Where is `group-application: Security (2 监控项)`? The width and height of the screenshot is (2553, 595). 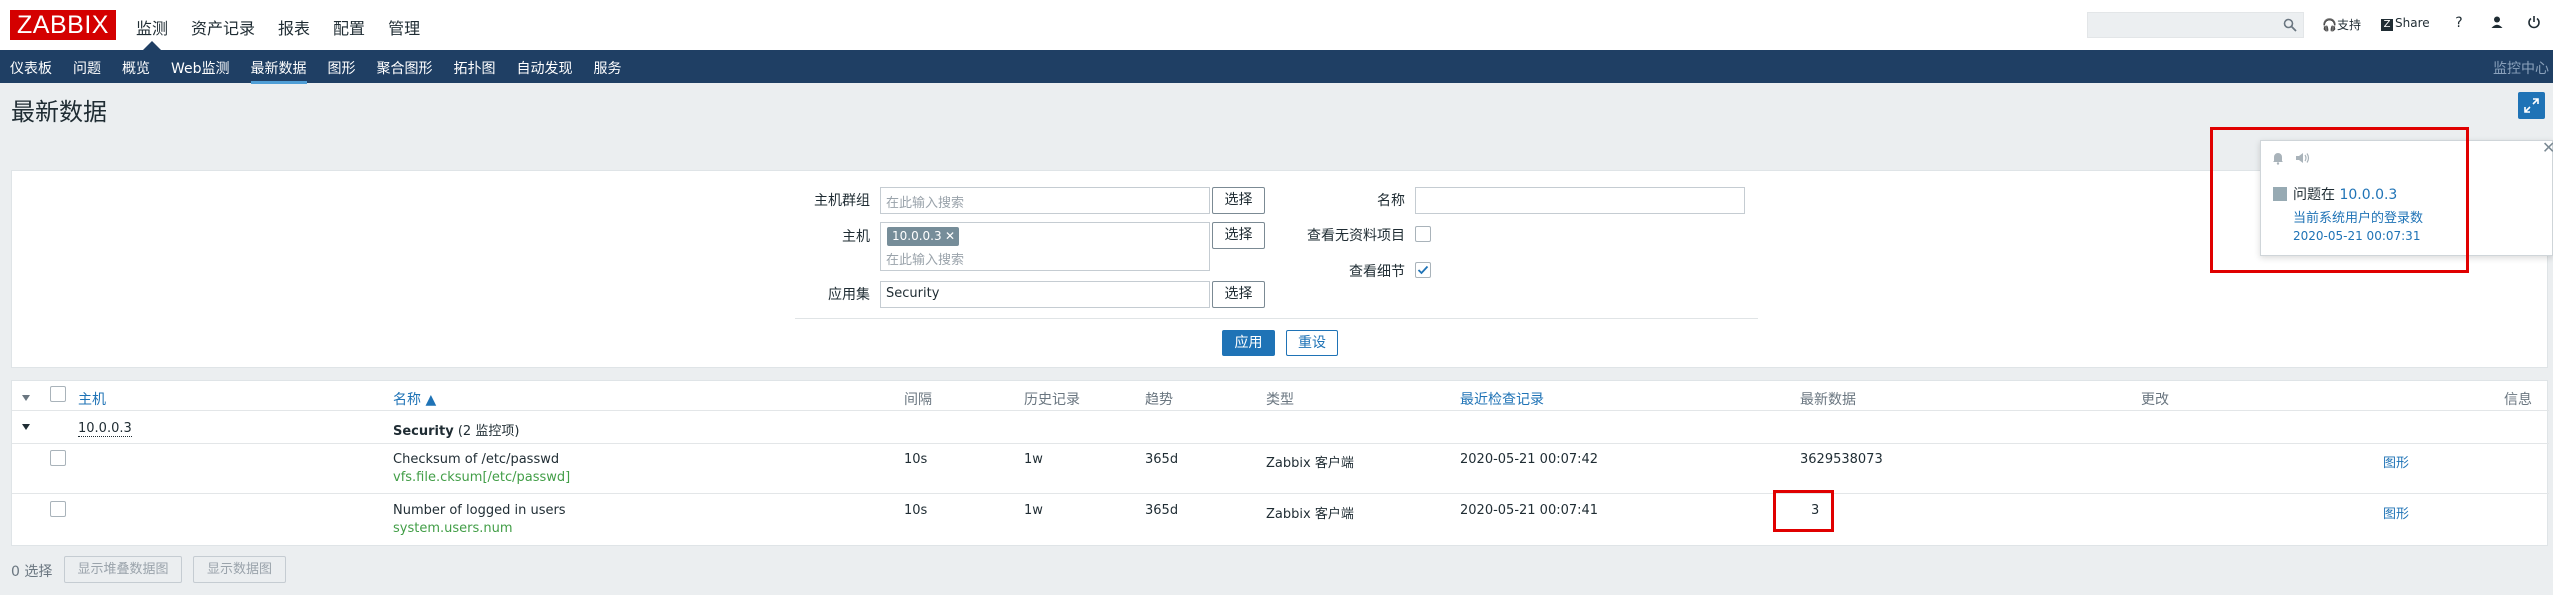
group-application: Security (2 监控项) is located at coordinates (456, 431).